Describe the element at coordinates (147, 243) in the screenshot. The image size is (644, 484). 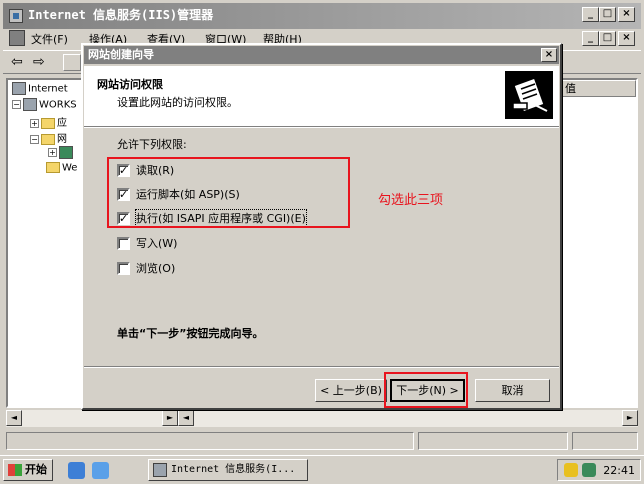
I see `permission-write-checkbox: 写入(W)` at that location.